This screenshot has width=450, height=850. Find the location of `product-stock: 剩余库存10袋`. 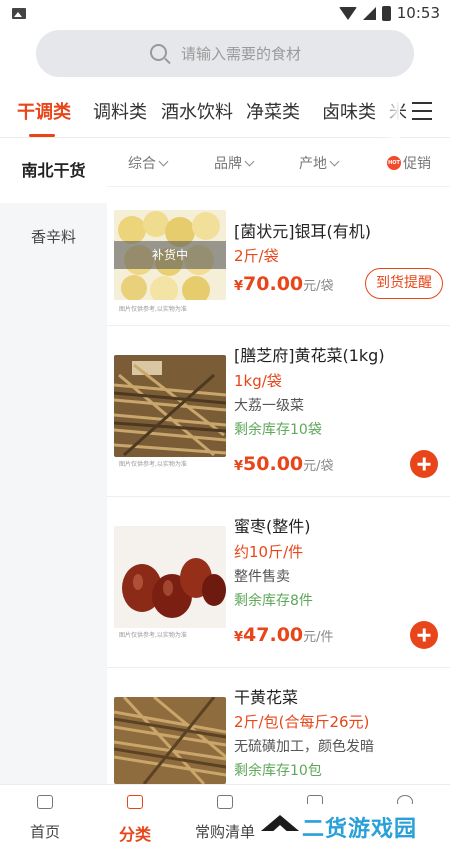

product-stock: 剩余库存10袋 is located at coordinates (278, 430).